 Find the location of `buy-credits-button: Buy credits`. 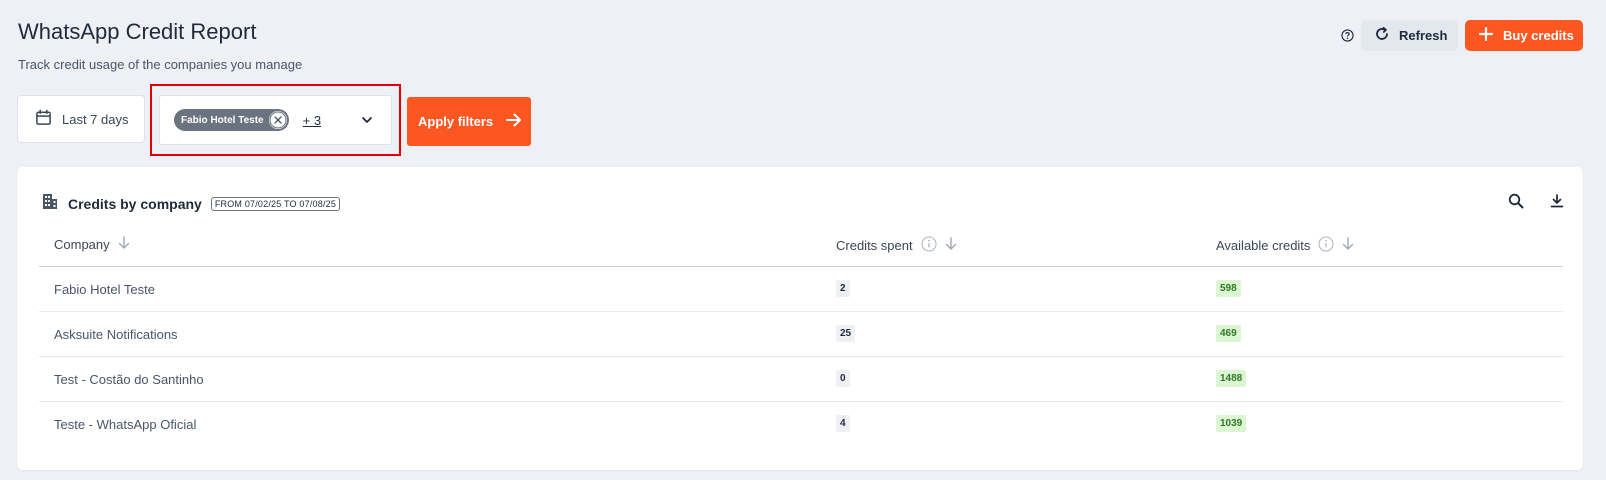

buy-credits-button: Buy credits is located at coordinates (1524, 35).